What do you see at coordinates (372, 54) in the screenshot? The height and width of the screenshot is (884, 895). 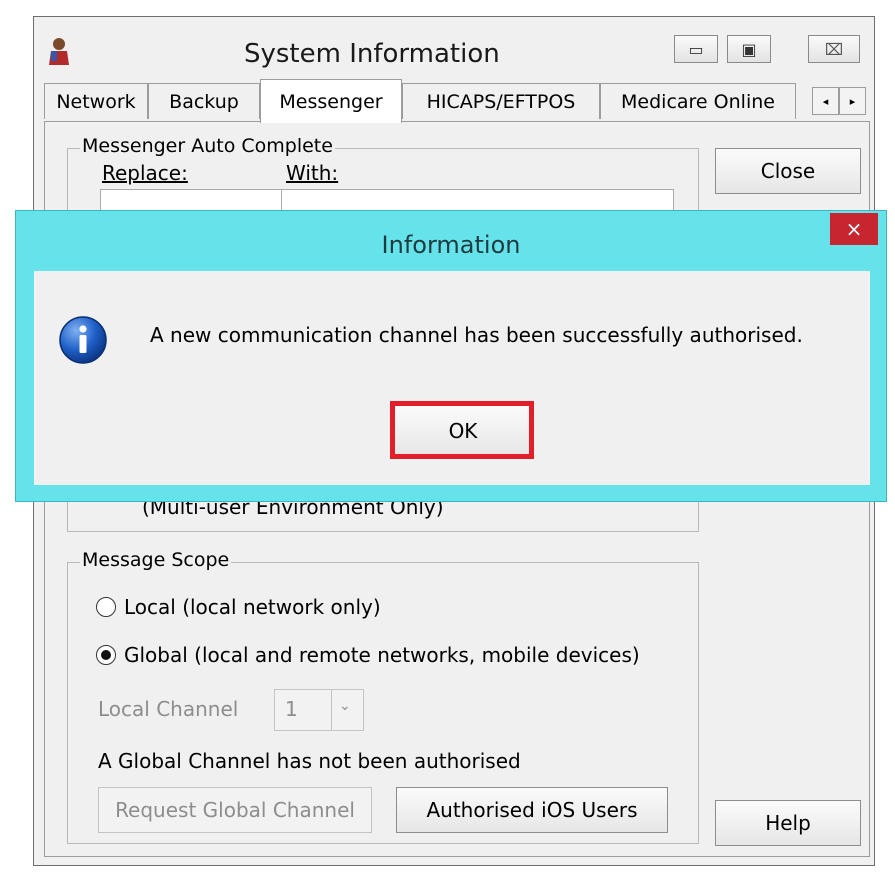 I see `window-title: System Information` at bounding box center [372, 54].